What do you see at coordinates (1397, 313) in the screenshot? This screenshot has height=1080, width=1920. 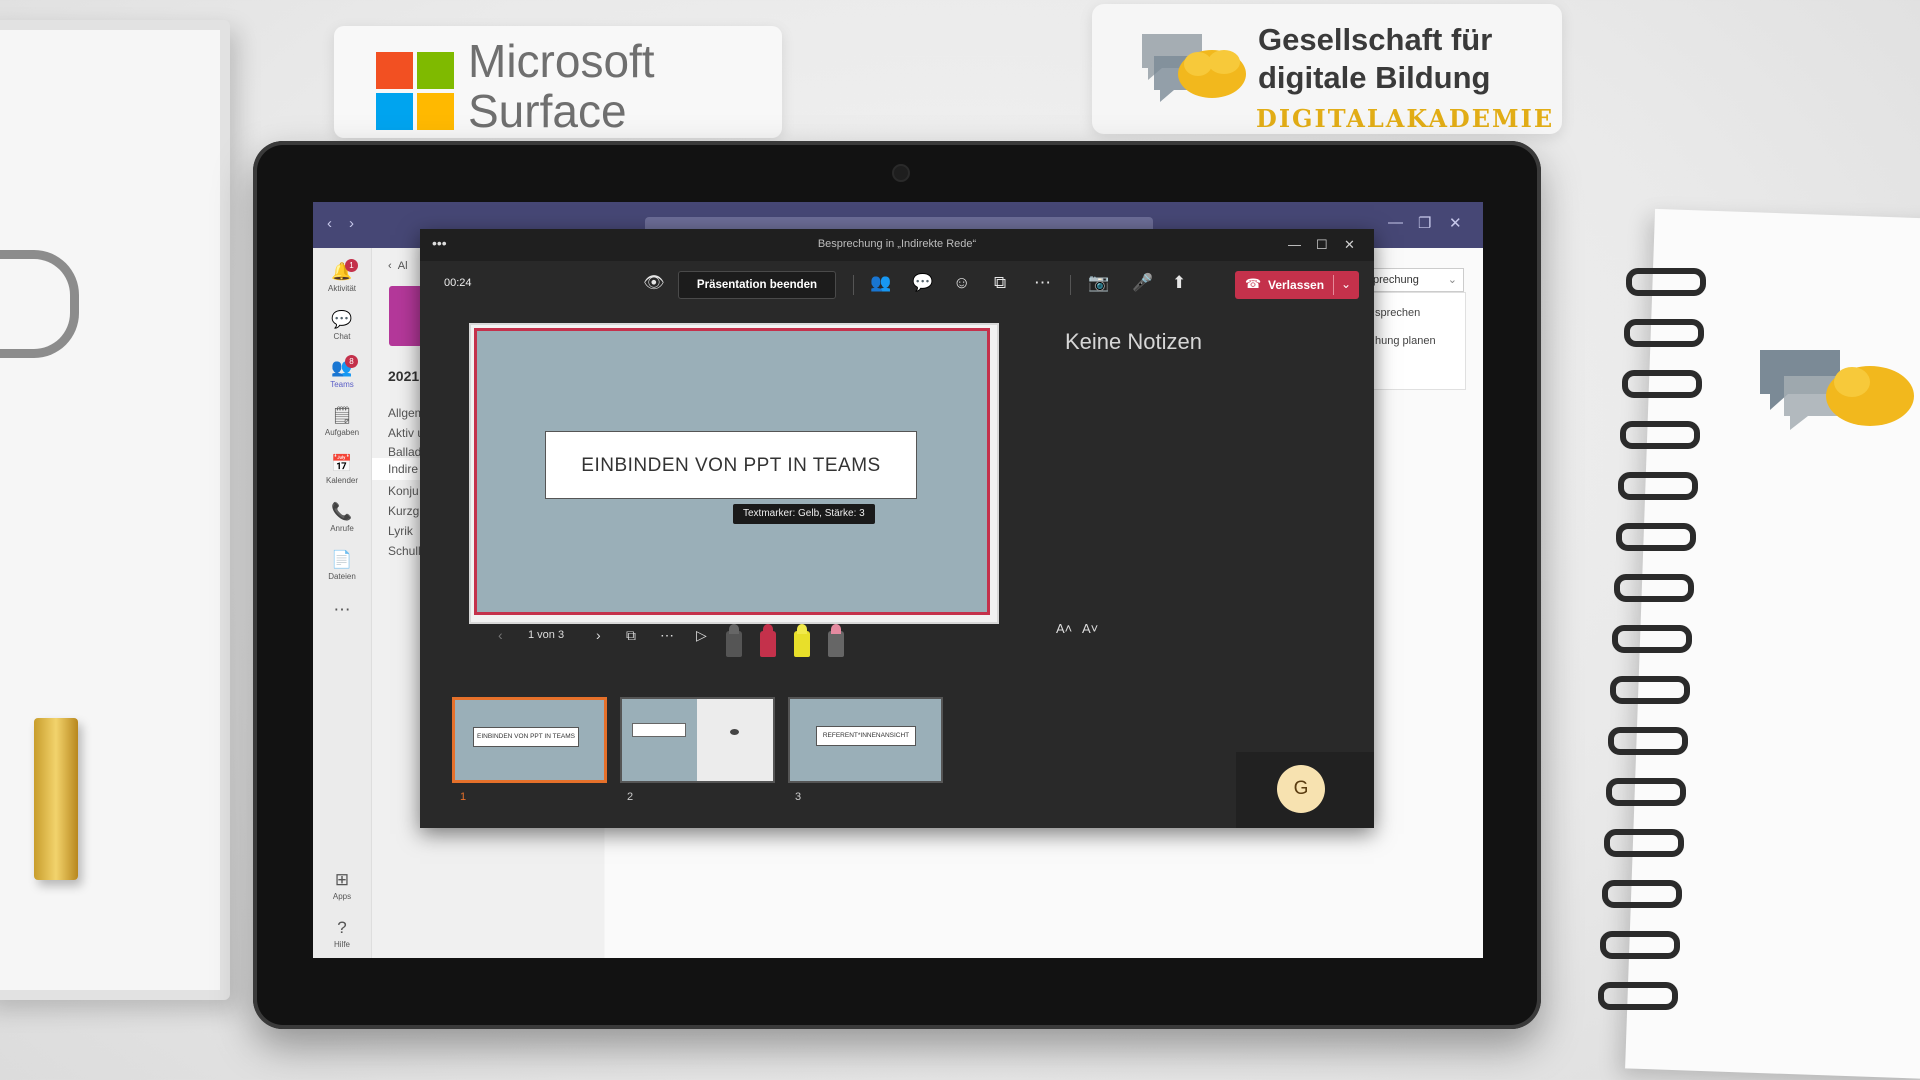 I see `dropdown-item: sprechen` at bounding box center [1397, 313].